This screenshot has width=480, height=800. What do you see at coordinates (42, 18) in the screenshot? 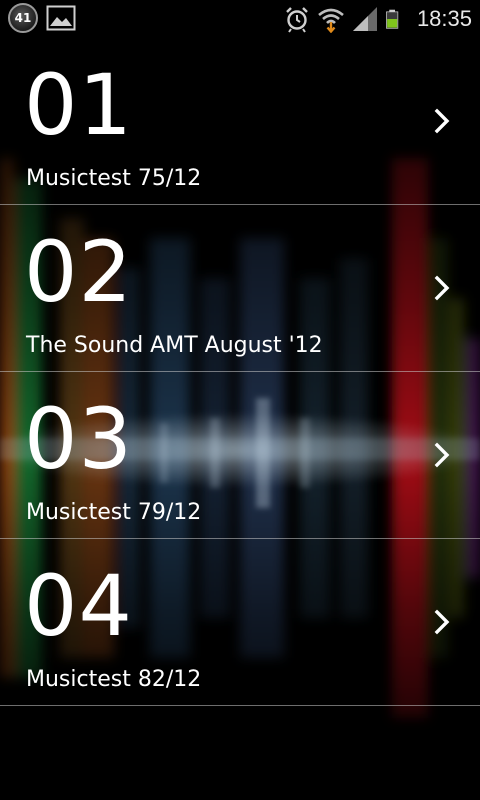
I see `status-bar-left: 41` at bounding box center [42, 18].